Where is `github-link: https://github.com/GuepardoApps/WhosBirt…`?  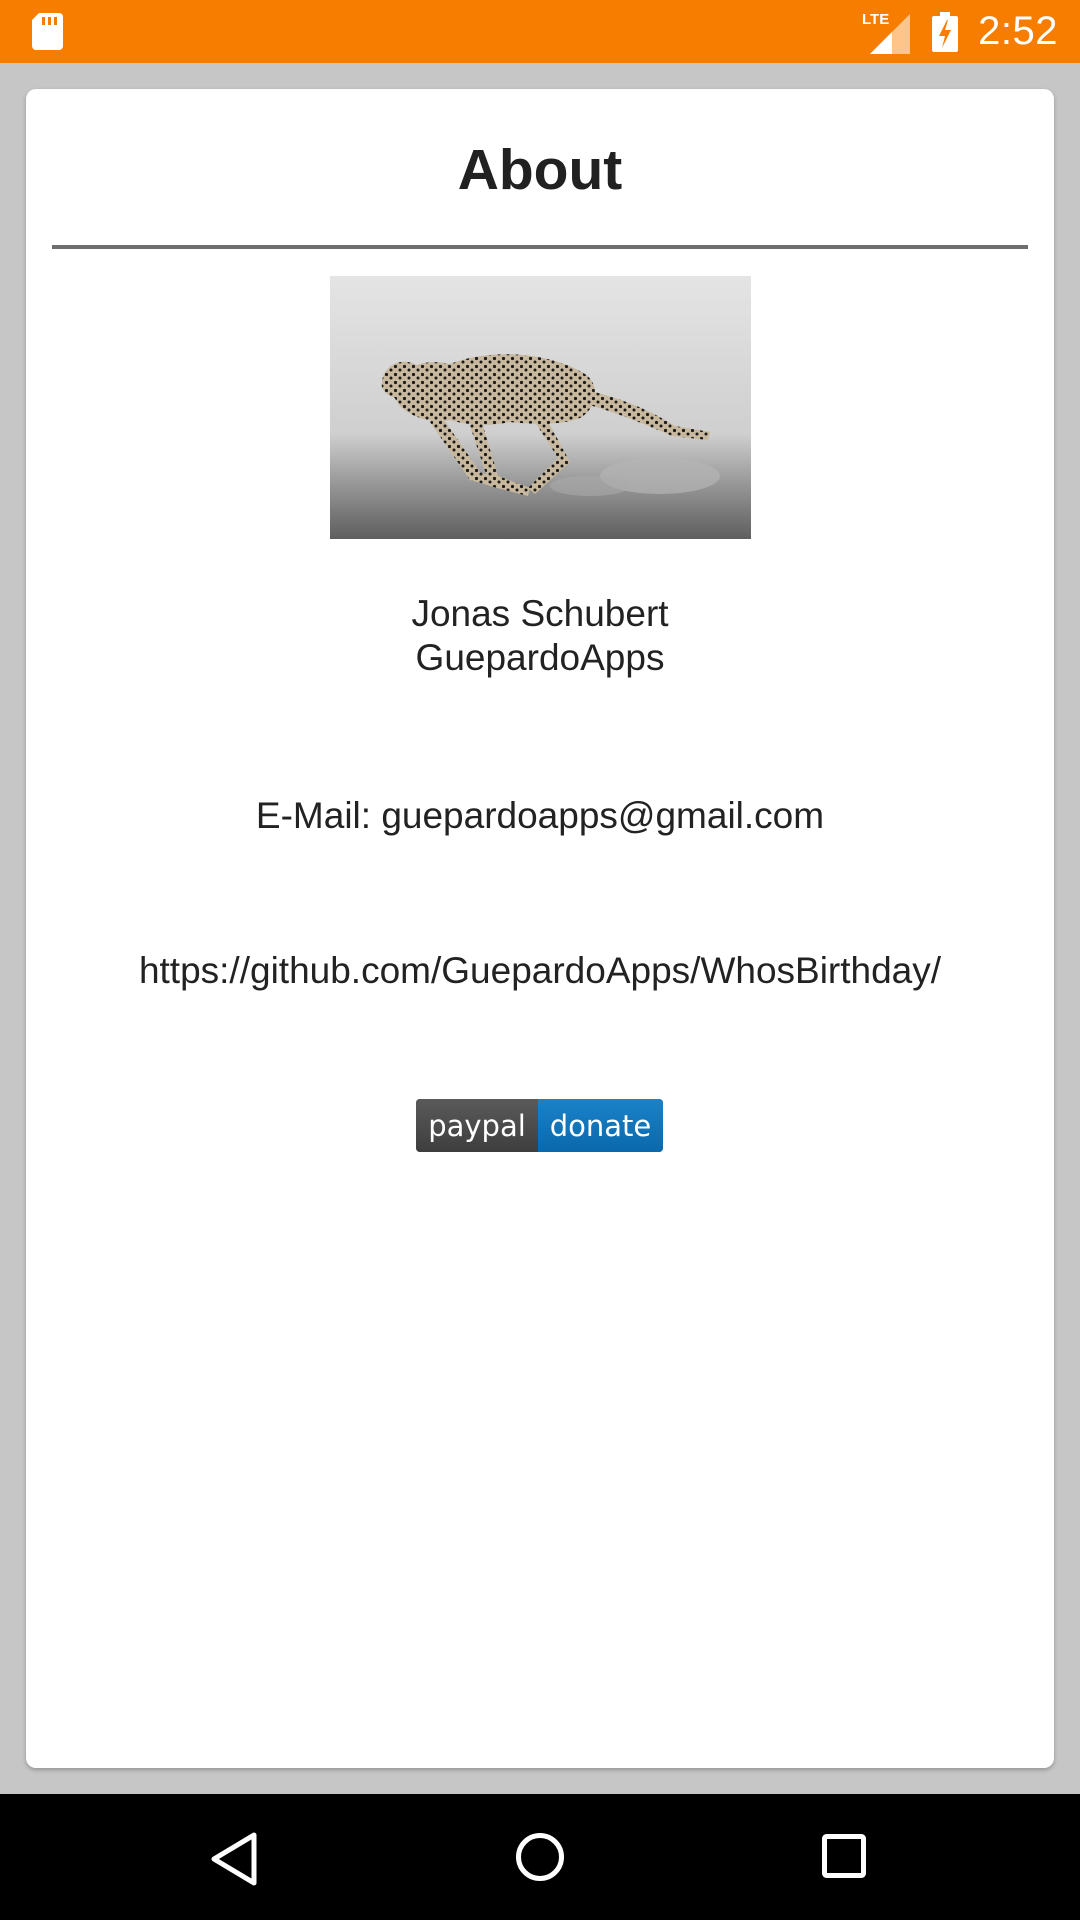
github-link: https://github.com/GuepardoApps/WhosBirt… is located at coordinates (540, 971).